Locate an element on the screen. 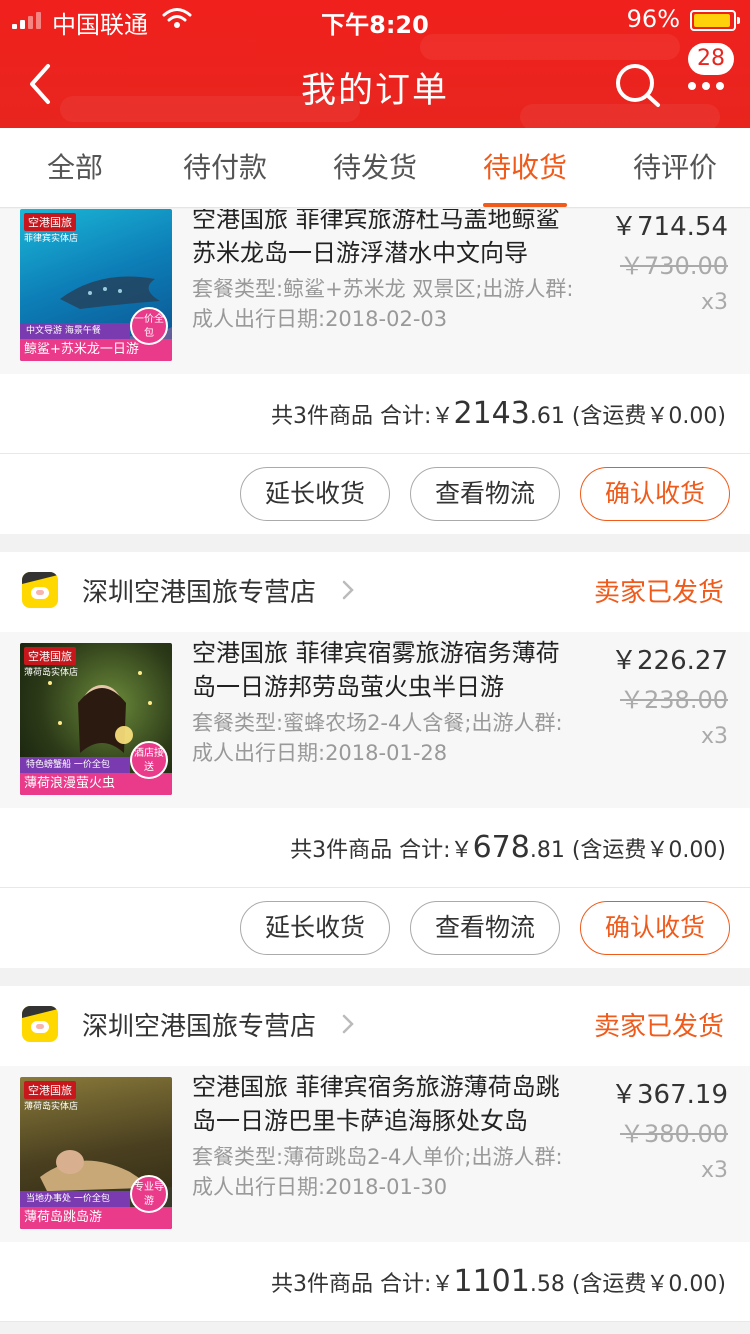  product-thumbnail: 空港国旅 薄荷岛实体店 特色螃蟹船 一价全包 薄荷浪漫萤火虫 酒店接送 is located at coordinates (96, 719).